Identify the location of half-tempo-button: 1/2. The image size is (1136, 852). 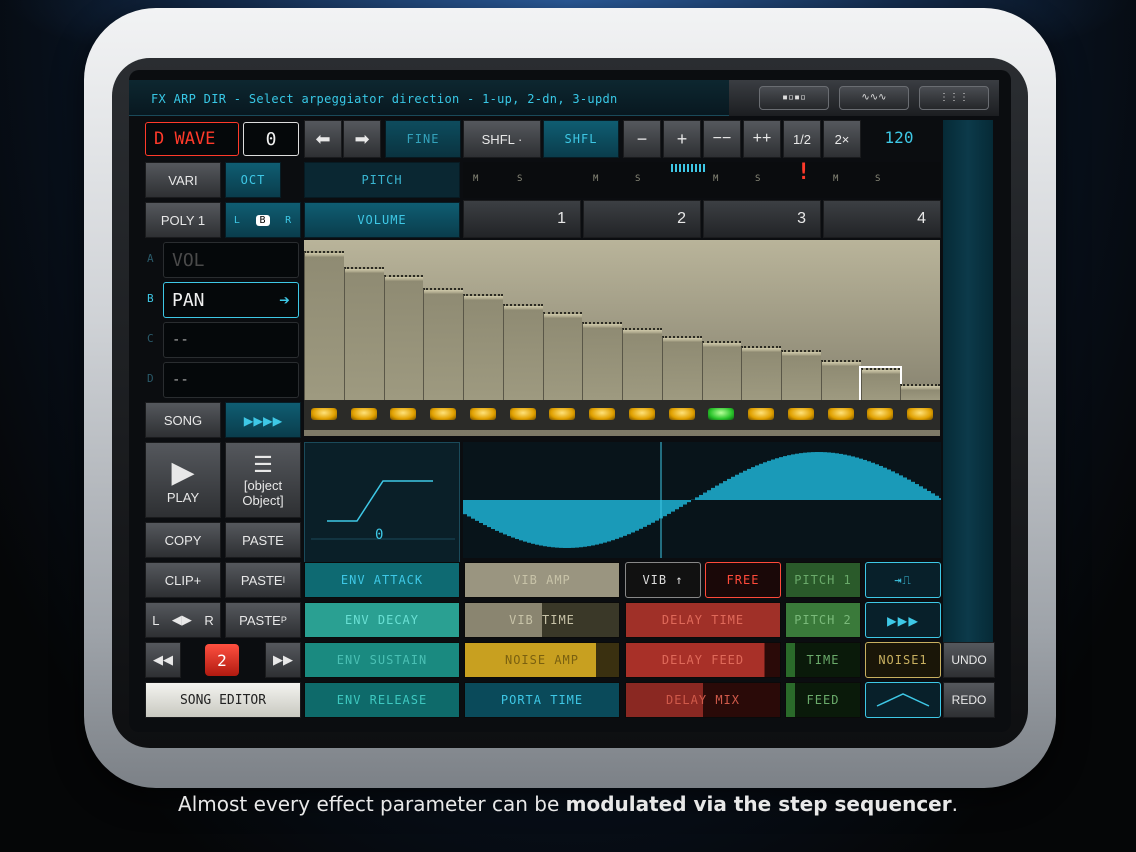
(802, 139).